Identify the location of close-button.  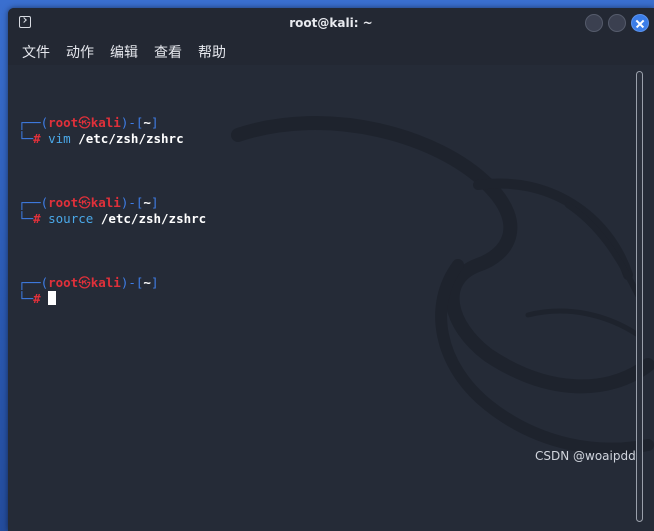
(640, 23).